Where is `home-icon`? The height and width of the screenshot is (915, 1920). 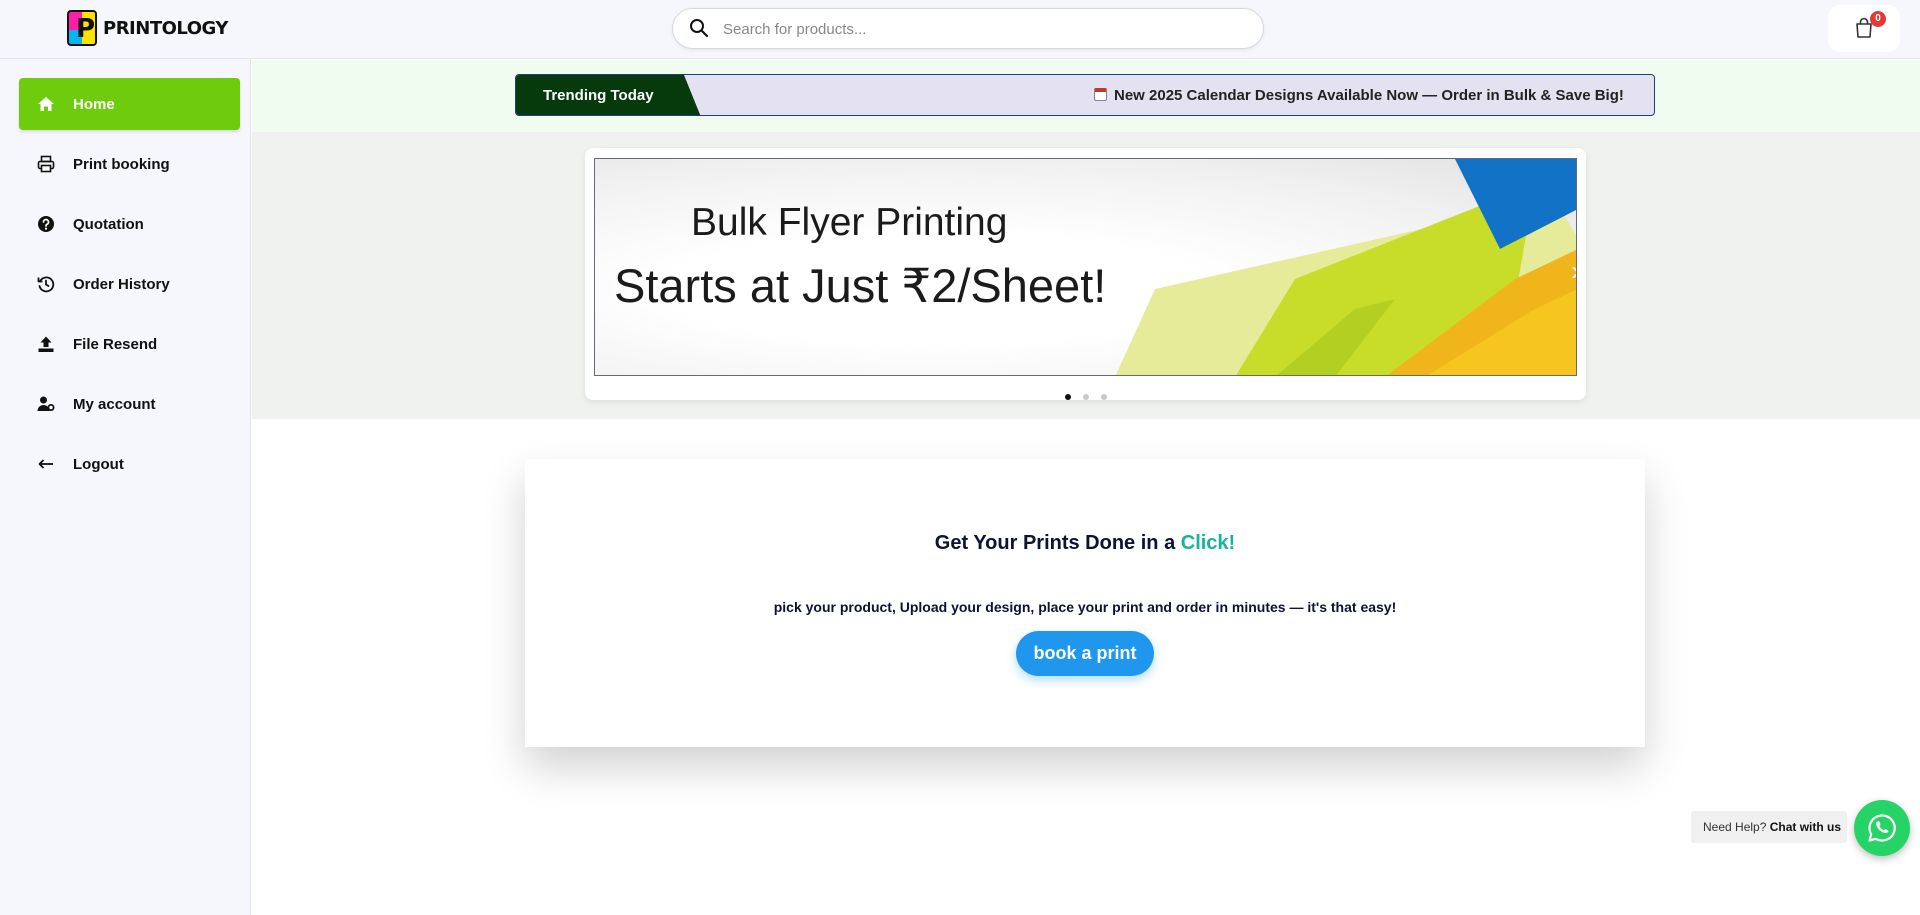
home-icon is located at coordinates (46, 104).